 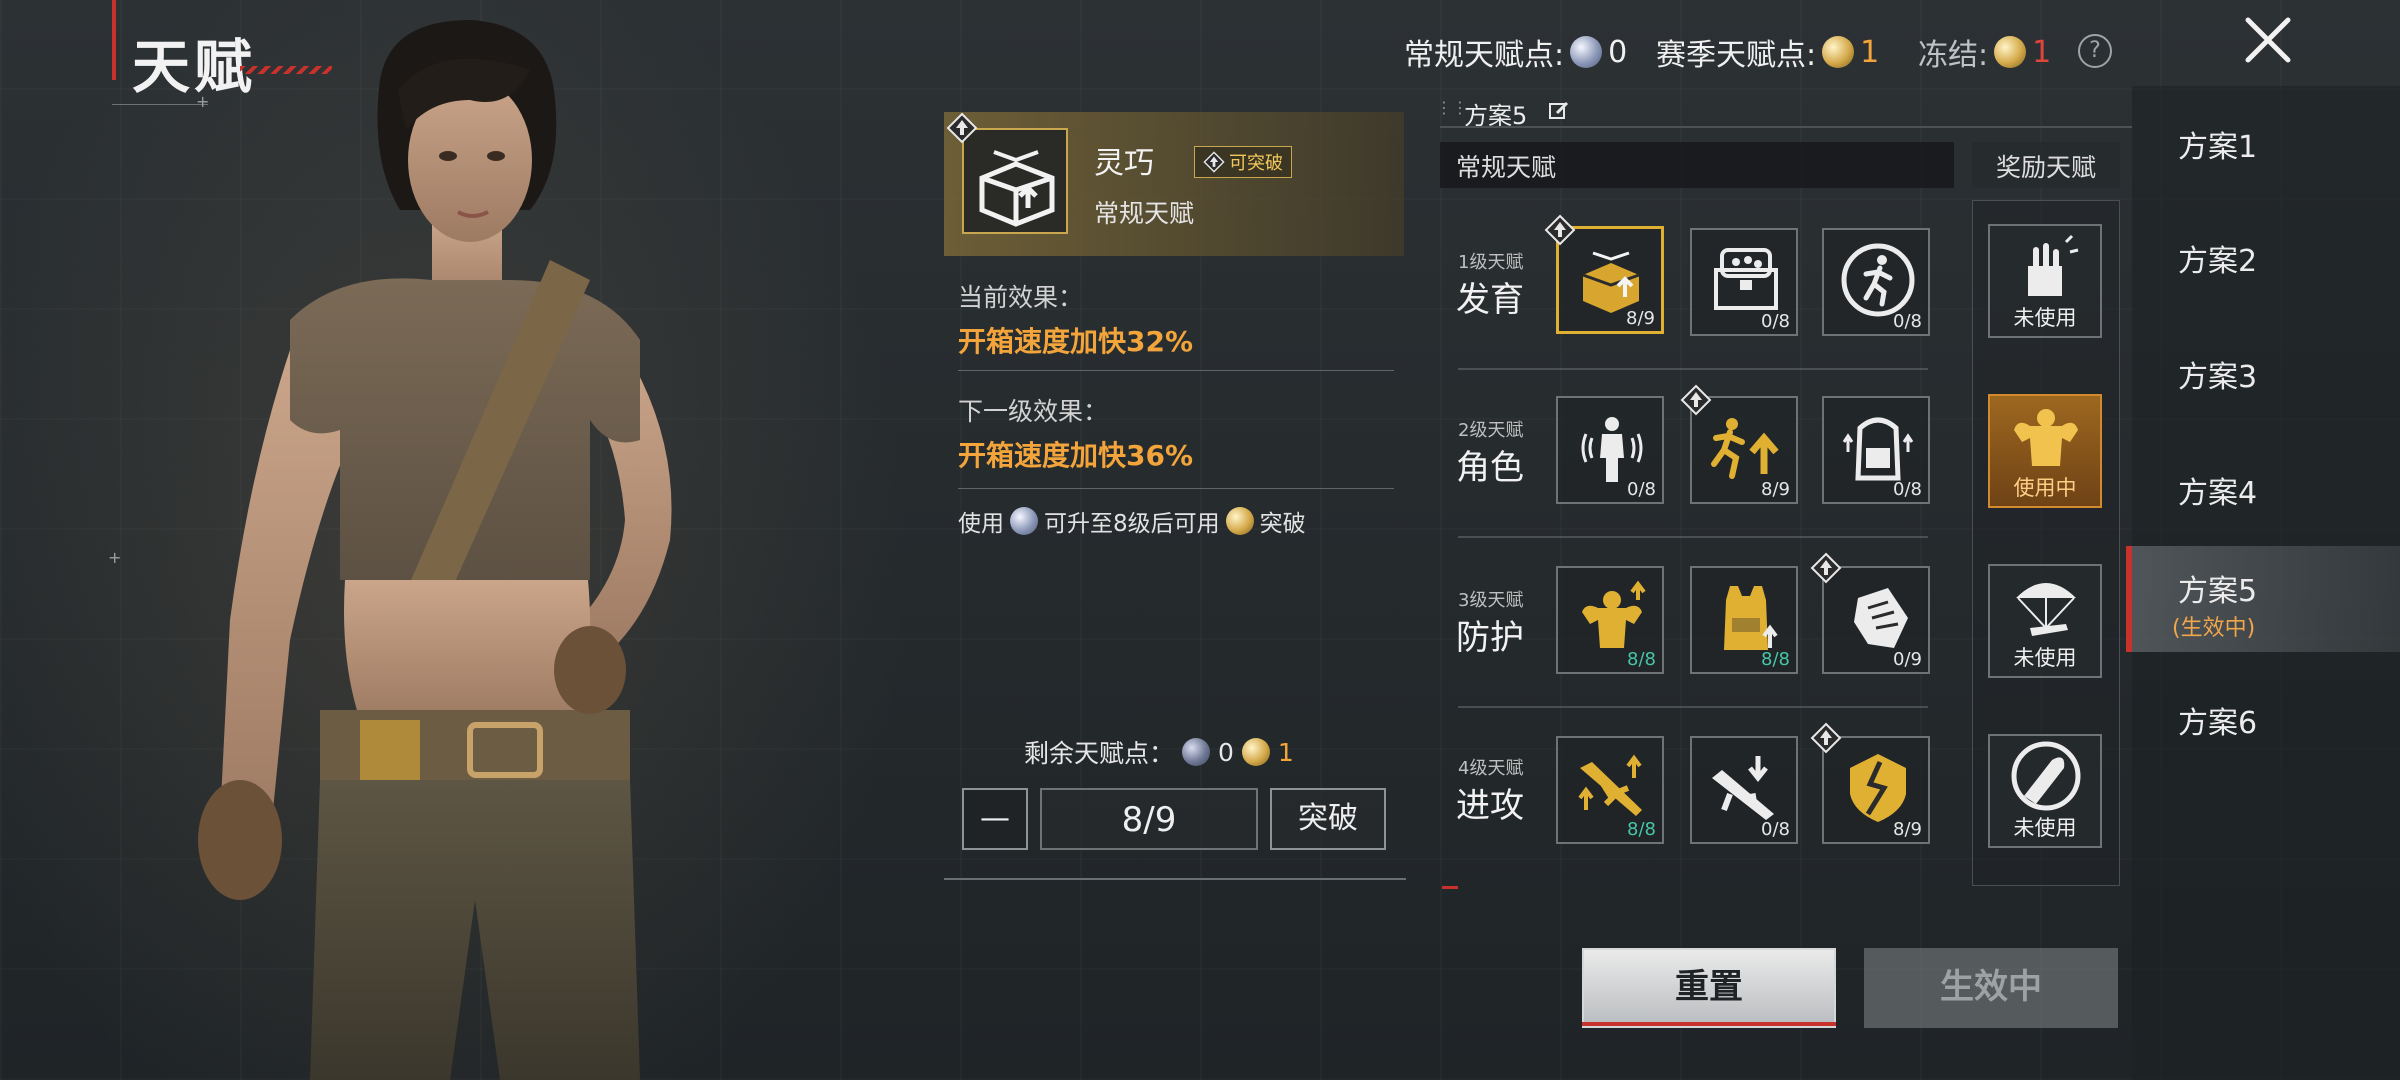 I want to click on frozen-coin-icon, so click(x=2010, y=52).